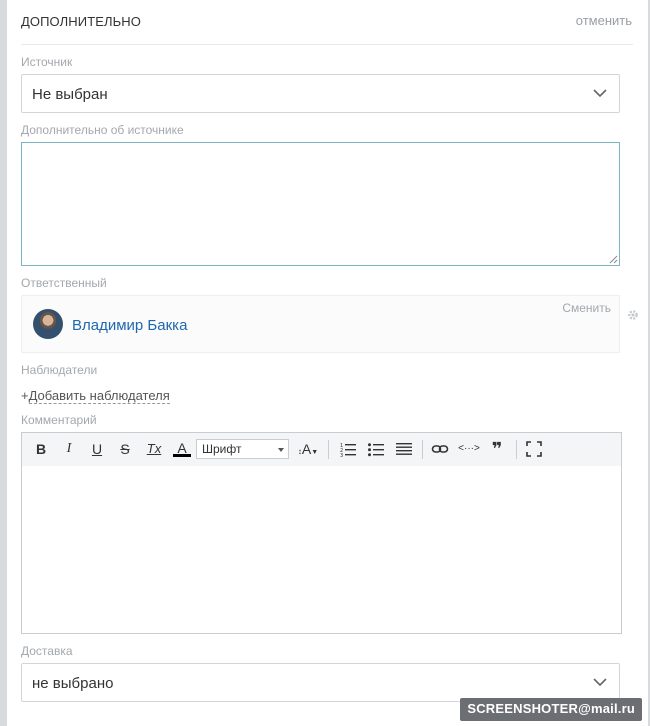 The height and width of the screenshot is (726, 650). Describe the element at coordinates (41, 449) in the screenshot. I see `bold-button: B` at that location.